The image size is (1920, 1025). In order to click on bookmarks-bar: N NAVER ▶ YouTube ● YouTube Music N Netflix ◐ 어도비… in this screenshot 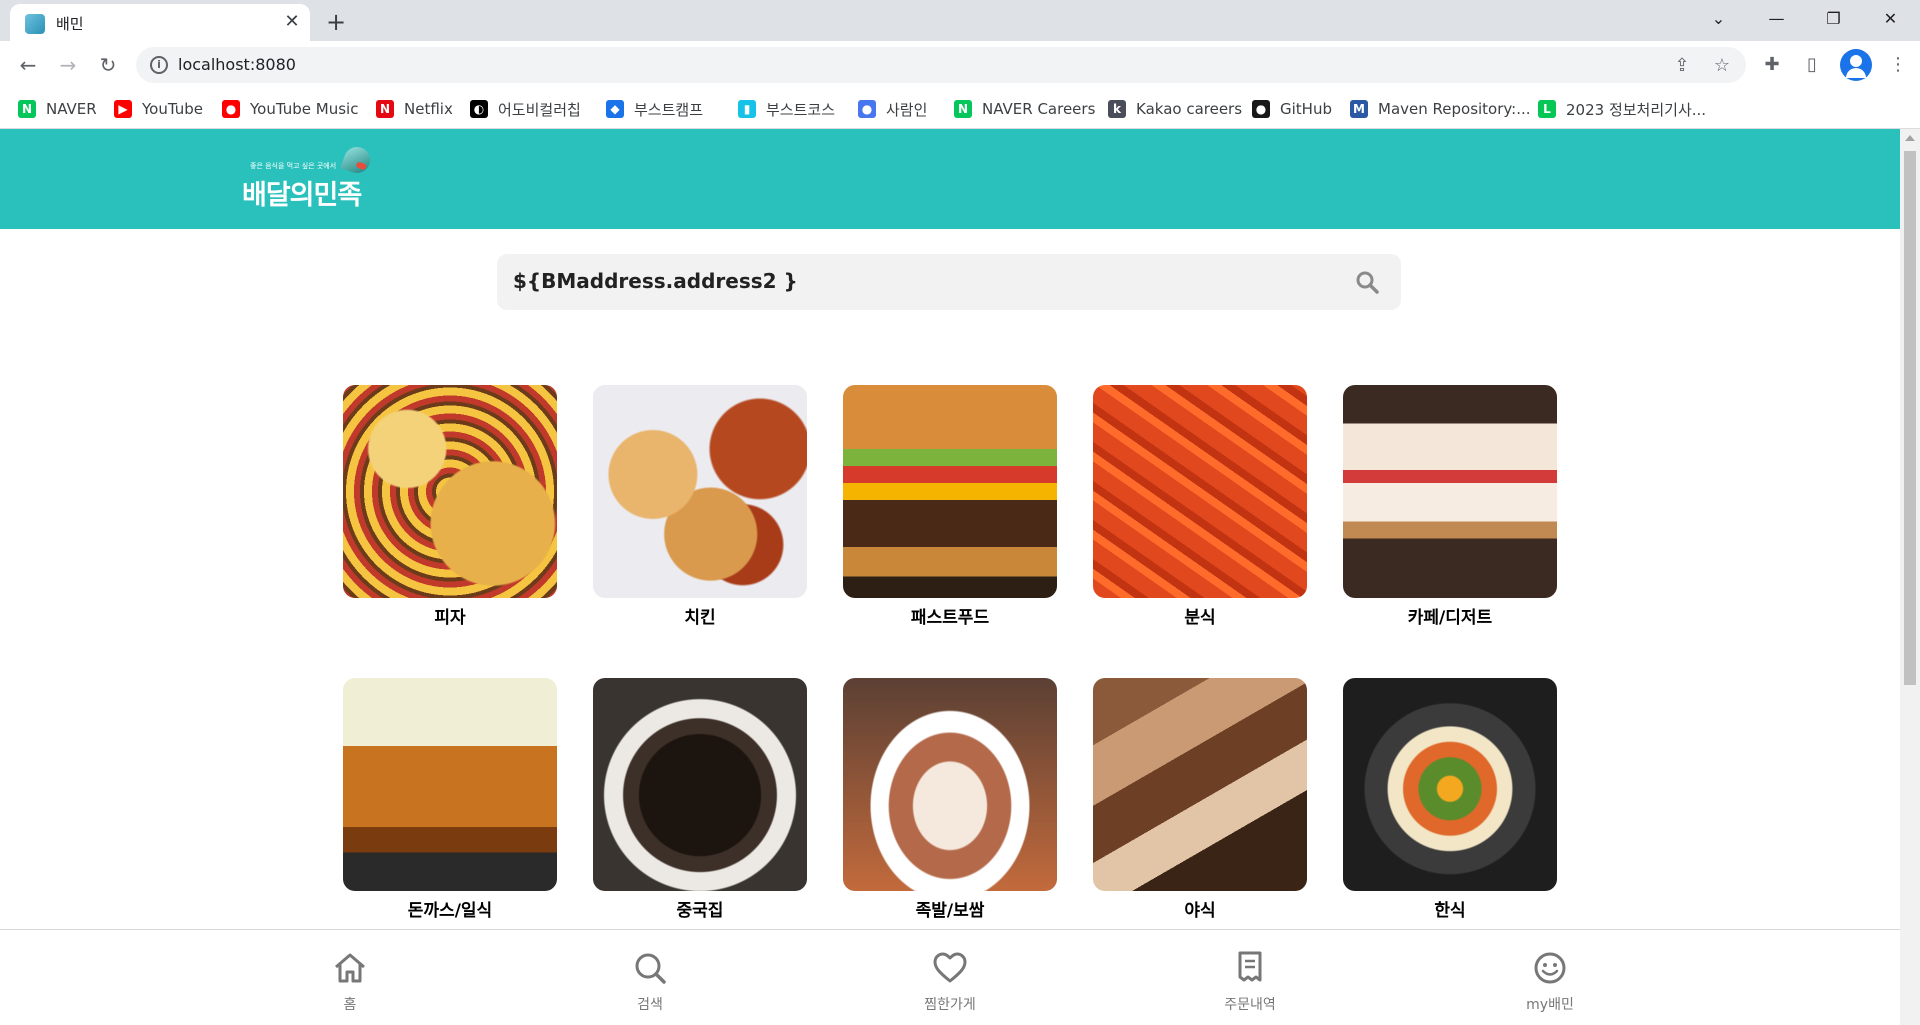, I will do `click(960, 109)`.